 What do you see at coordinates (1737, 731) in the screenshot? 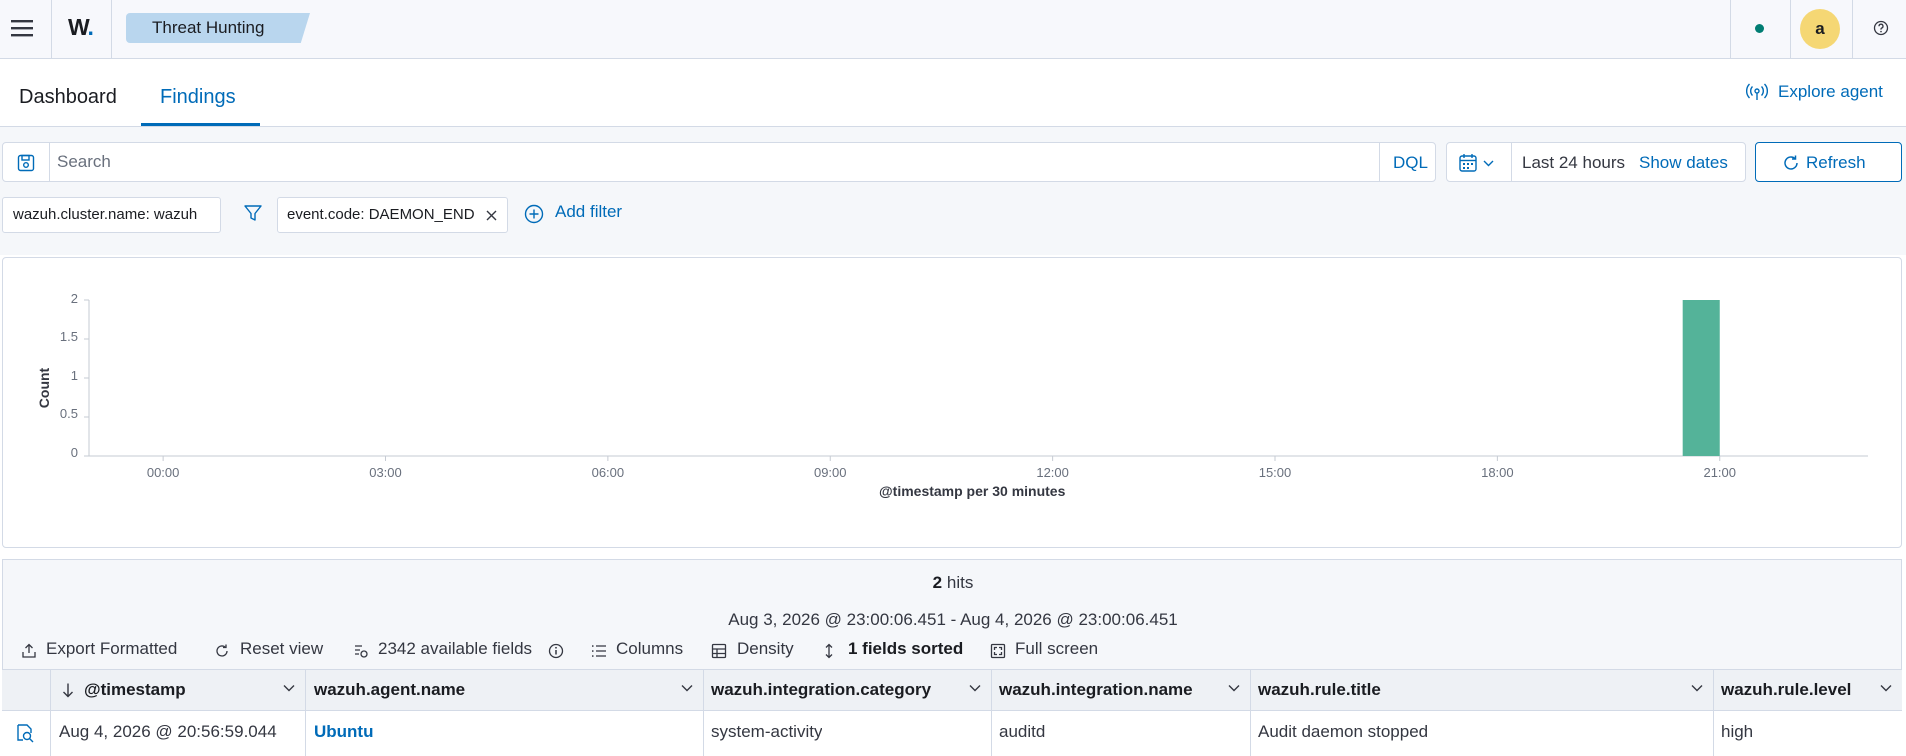
I see `cell-rule-level: high` at bounding box center [1737, 731].